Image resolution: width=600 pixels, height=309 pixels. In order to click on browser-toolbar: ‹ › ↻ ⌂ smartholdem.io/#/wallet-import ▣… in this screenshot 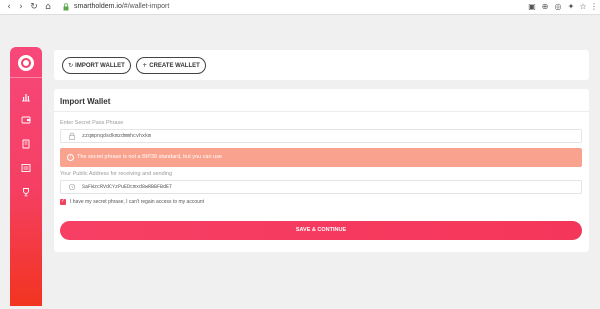, I will do `click(300, 7)`.